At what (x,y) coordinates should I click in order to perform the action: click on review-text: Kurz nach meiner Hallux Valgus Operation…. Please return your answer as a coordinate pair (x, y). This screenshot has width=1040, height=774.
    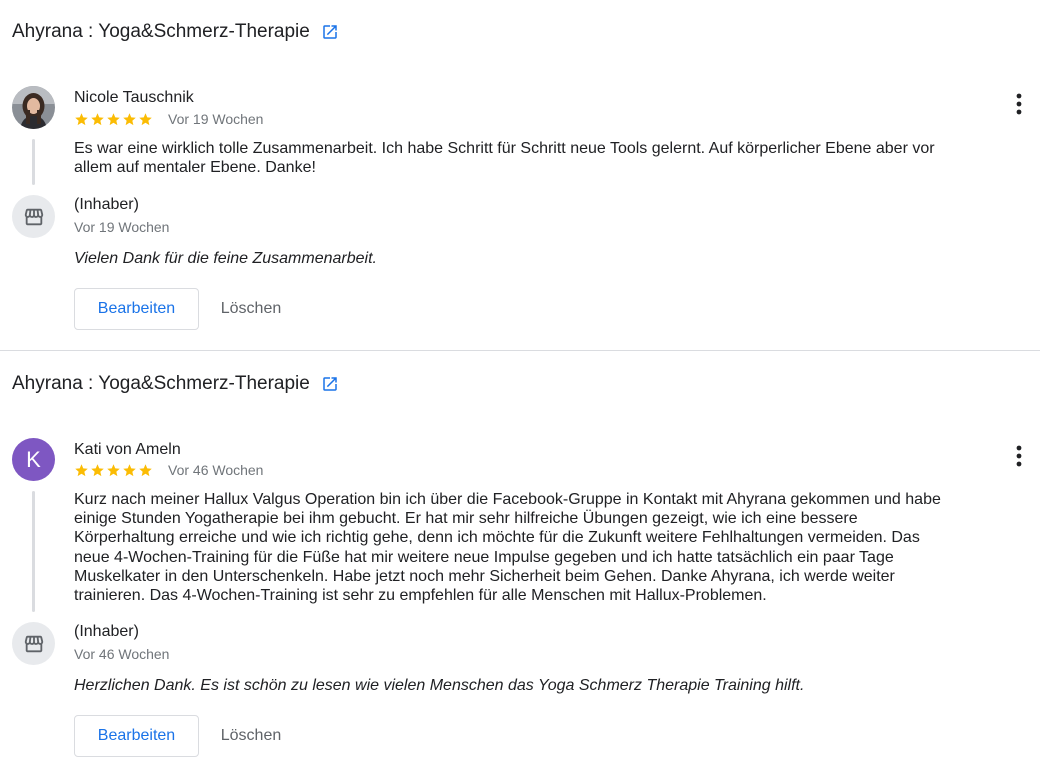
    Looking at the image, I should click on (507, 548).